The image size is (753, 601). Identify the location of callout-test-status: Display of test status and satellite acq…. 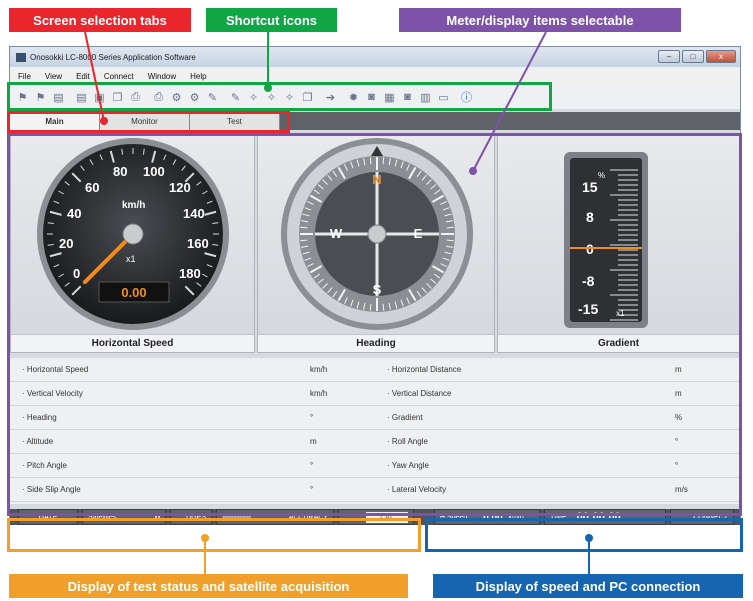
(208, 586).